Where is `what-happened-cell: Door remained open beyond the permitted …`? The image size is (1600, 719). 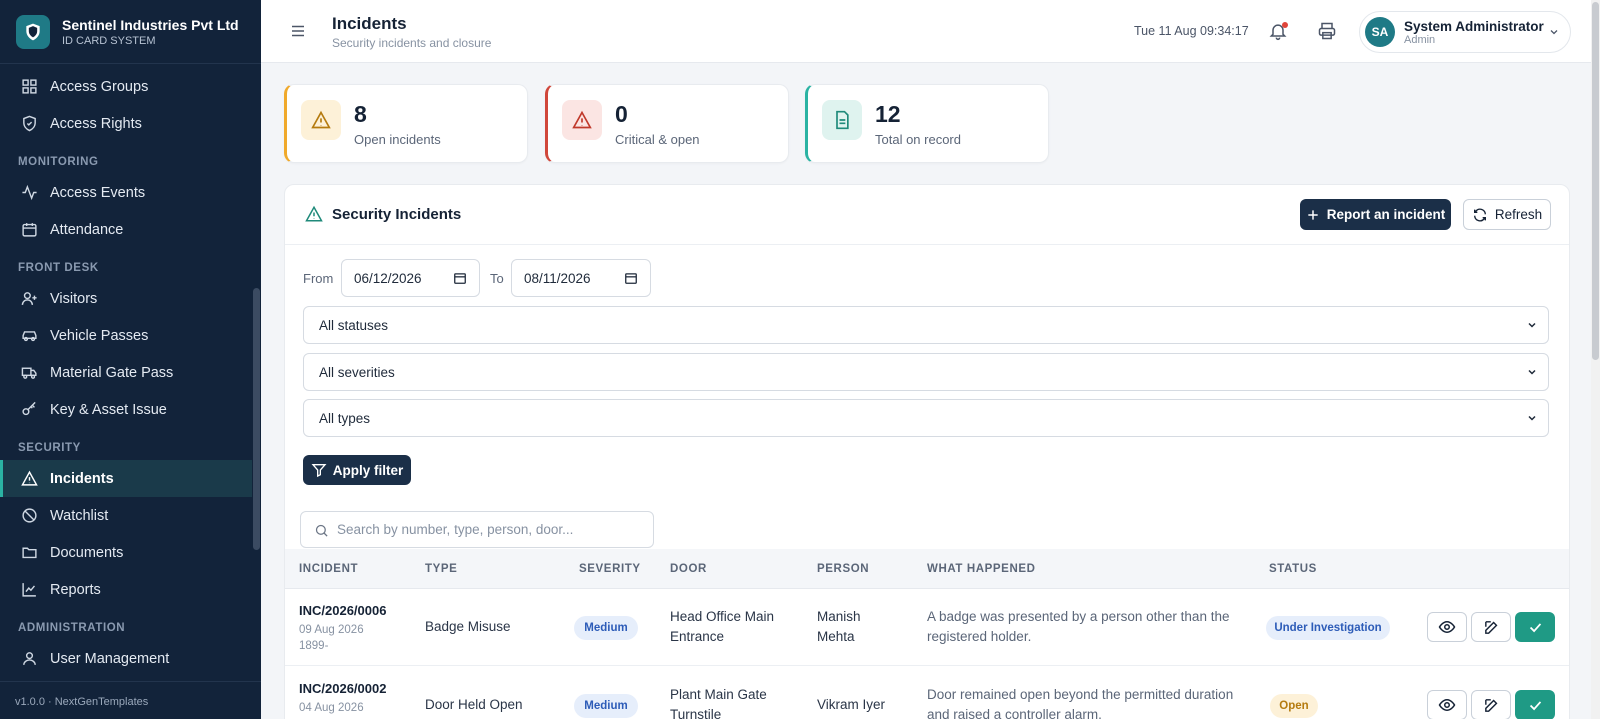 what-happened-cell: Door remained open beyond the permitted … is located at coordinates (1080, 702).